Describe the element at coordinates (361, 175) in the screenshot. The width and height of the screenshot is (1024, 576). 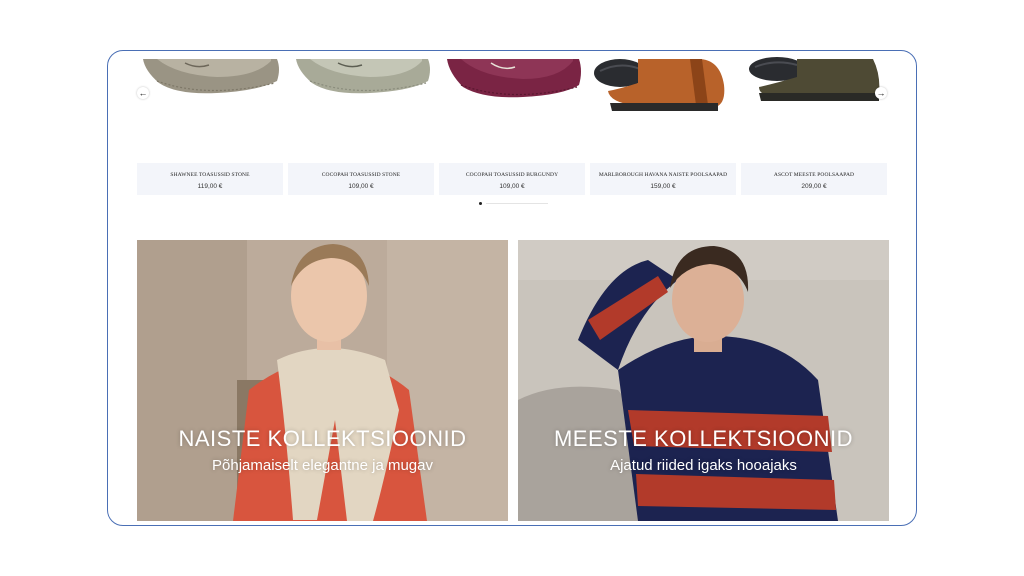
I see `product-name: COCOPAH TOASUSSID STONE` at that location.